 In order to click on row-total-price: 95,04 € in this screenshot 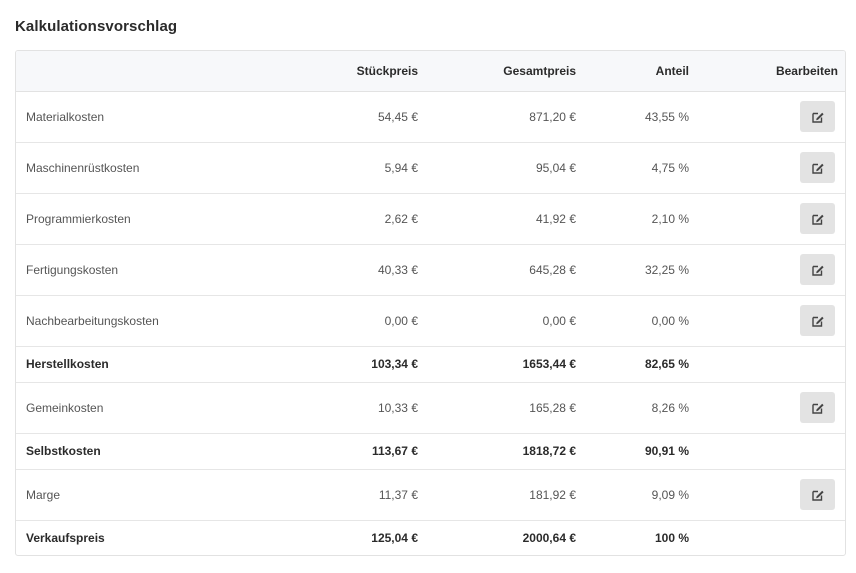, I will do `click(508, 168)`.